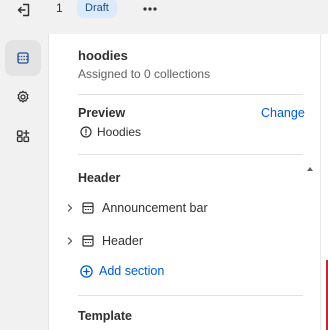 The height and width of the screenshot is (330, 328). Describe the element at coordinates (59, 8) in the screenshot. I see `count-indicator: 1` at that location.